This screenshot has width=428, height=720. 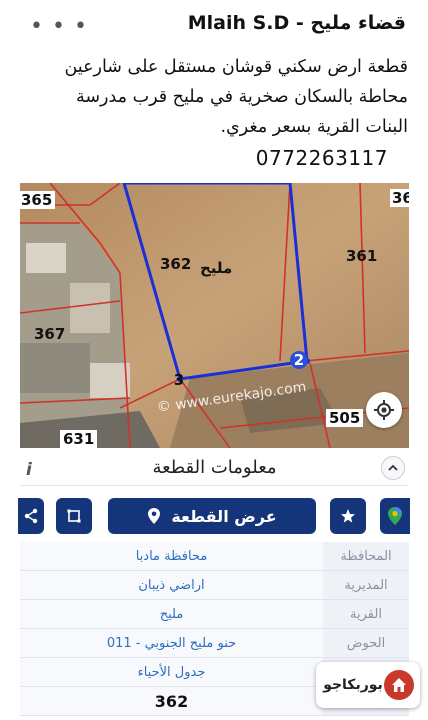 I want to click on map-pin-icon, so click(x=395, y=516).